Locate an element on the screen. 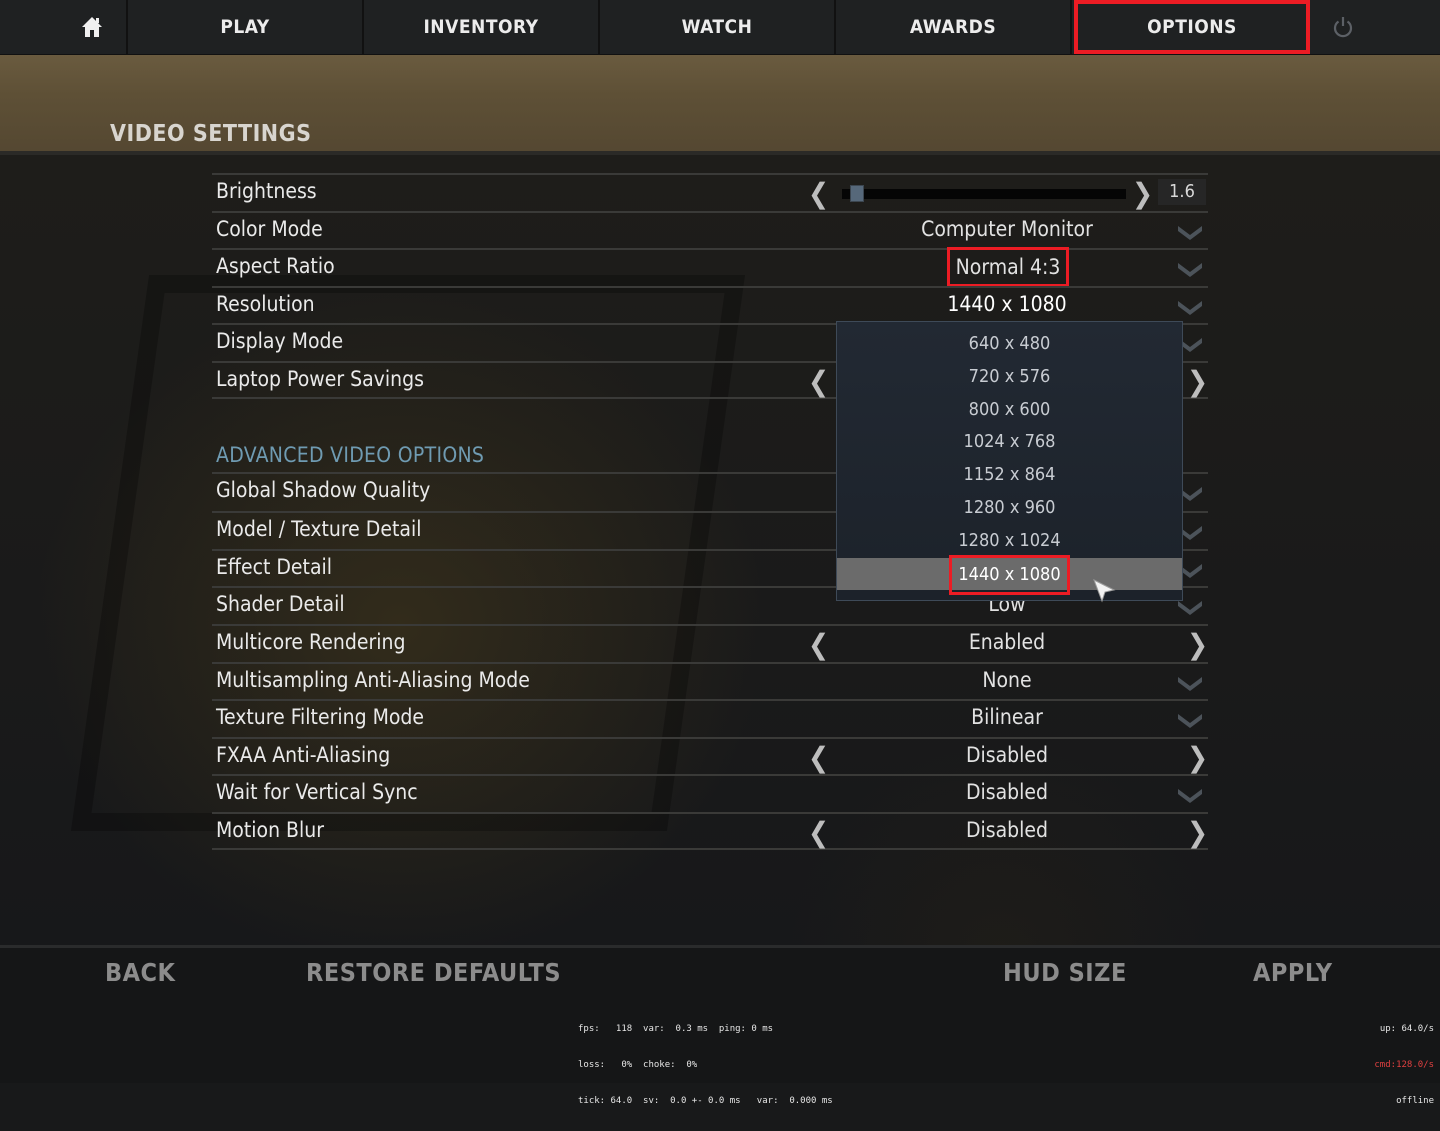  netgraph-status: offline is located at coordinates (1415, 1101).